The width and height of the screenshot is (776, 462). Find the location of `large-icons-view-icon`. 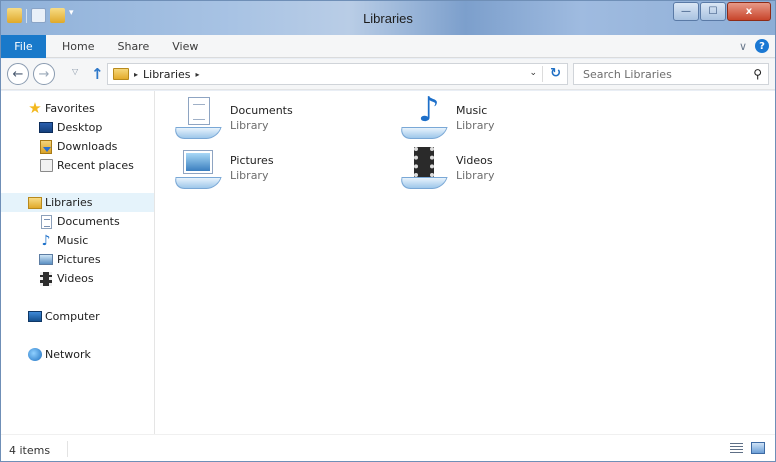

large-icons-view-icon is located at coordinates (758, 448).